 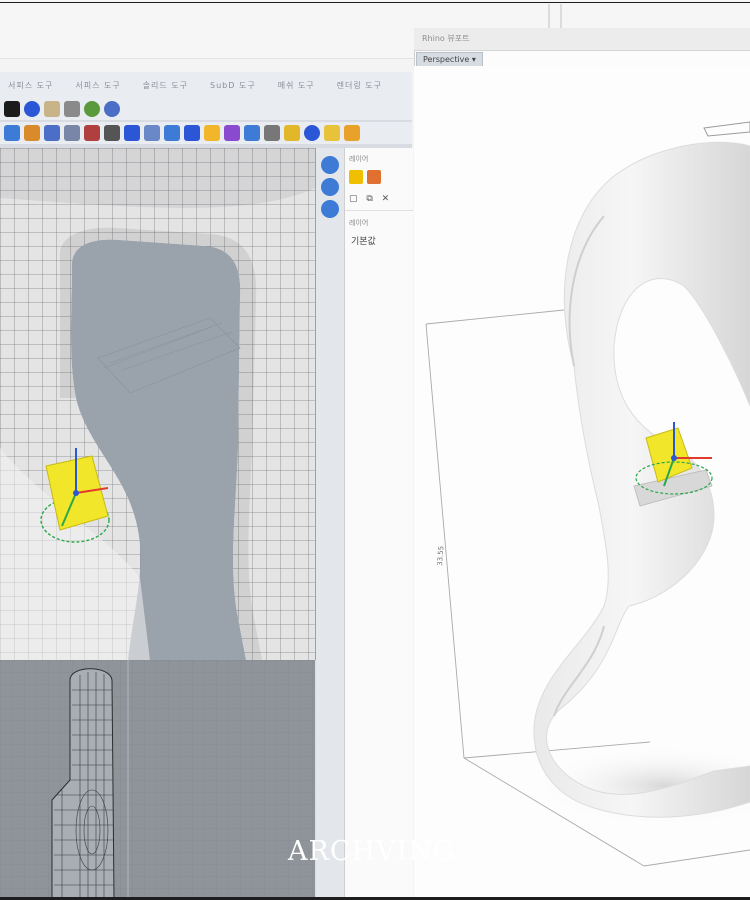 What do you see at coordinates (52, 109) in the screenshot?
I see `lens-icon` at bounding box center [52, 109].